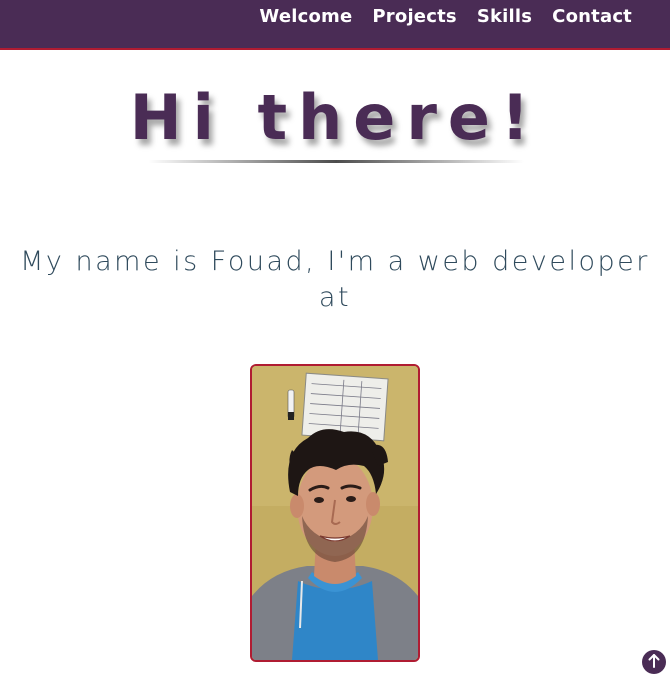  I want to click on nav-item-skills: Skills, so click(504, 16).